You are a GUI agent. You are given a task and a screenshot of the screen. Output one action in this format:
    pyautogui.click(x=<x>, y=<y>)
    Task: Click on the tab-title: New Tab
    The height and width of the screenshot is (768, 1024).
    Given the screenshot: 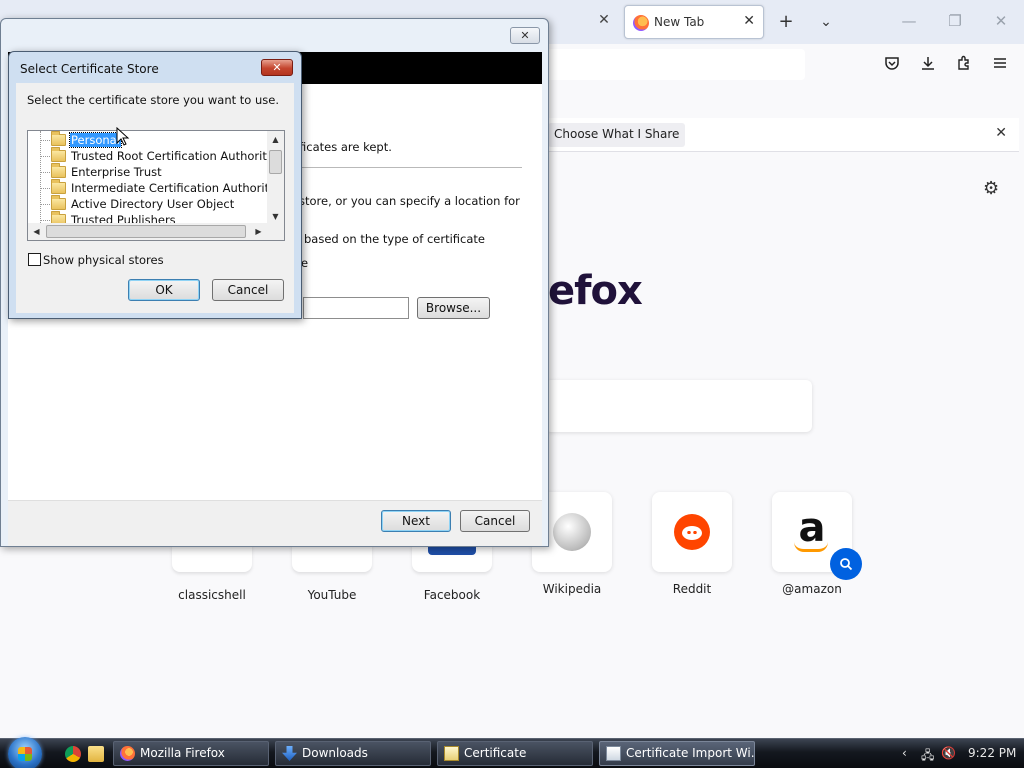 What is the action you would take?
    pyautogui.click(x=679, y=22)
    